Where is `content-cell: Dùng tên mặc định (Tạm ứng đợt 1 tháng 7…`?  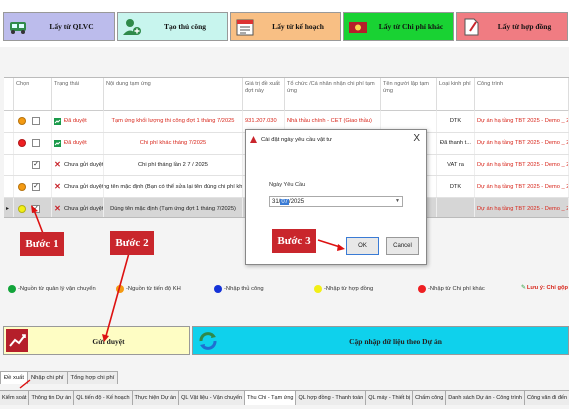
content-cell: Dùng tên mặc định (Tạm ứng đợt 1 tháng 7… is located at coordinates (173, 207).